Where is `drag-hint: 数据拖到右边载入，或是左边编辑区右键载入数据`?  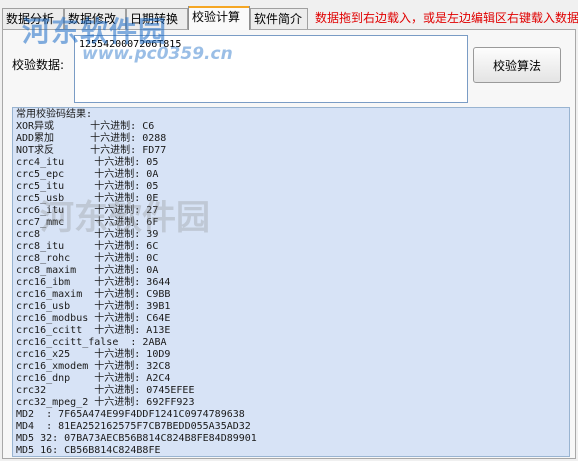
drag-hint: 数据拖到右边载入，或是左边编辑区右键载入数据 is located at coordinates (446, 18).